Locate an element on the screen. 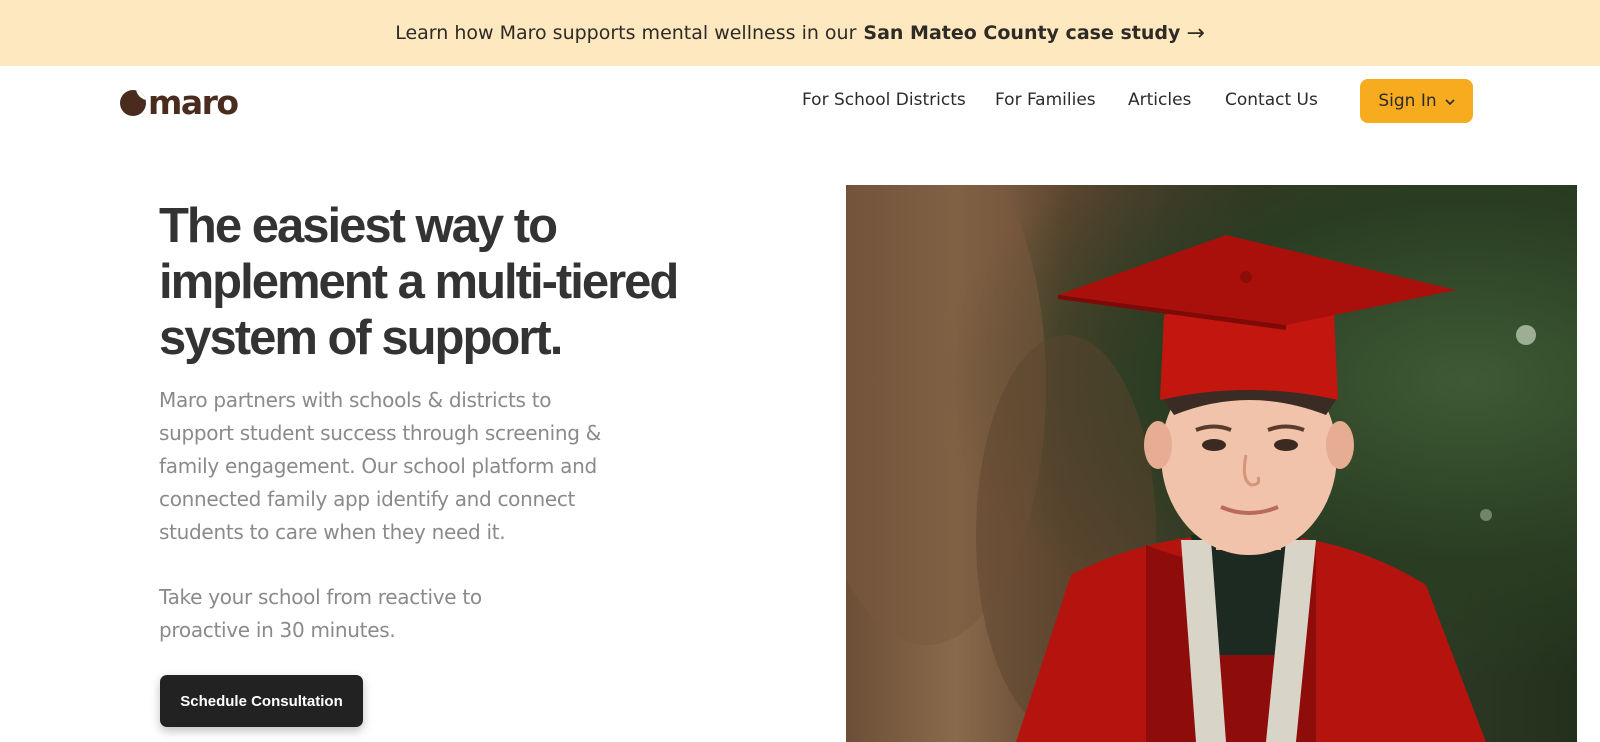  maro-logo-icon is located at coordinates (133, 102).